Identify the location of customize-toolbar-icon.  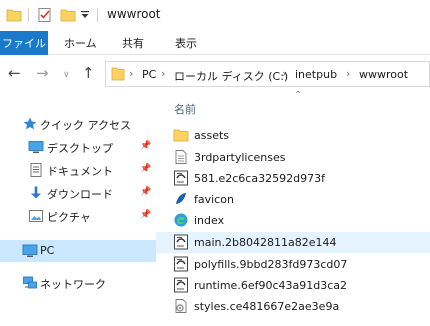
(85, 16).